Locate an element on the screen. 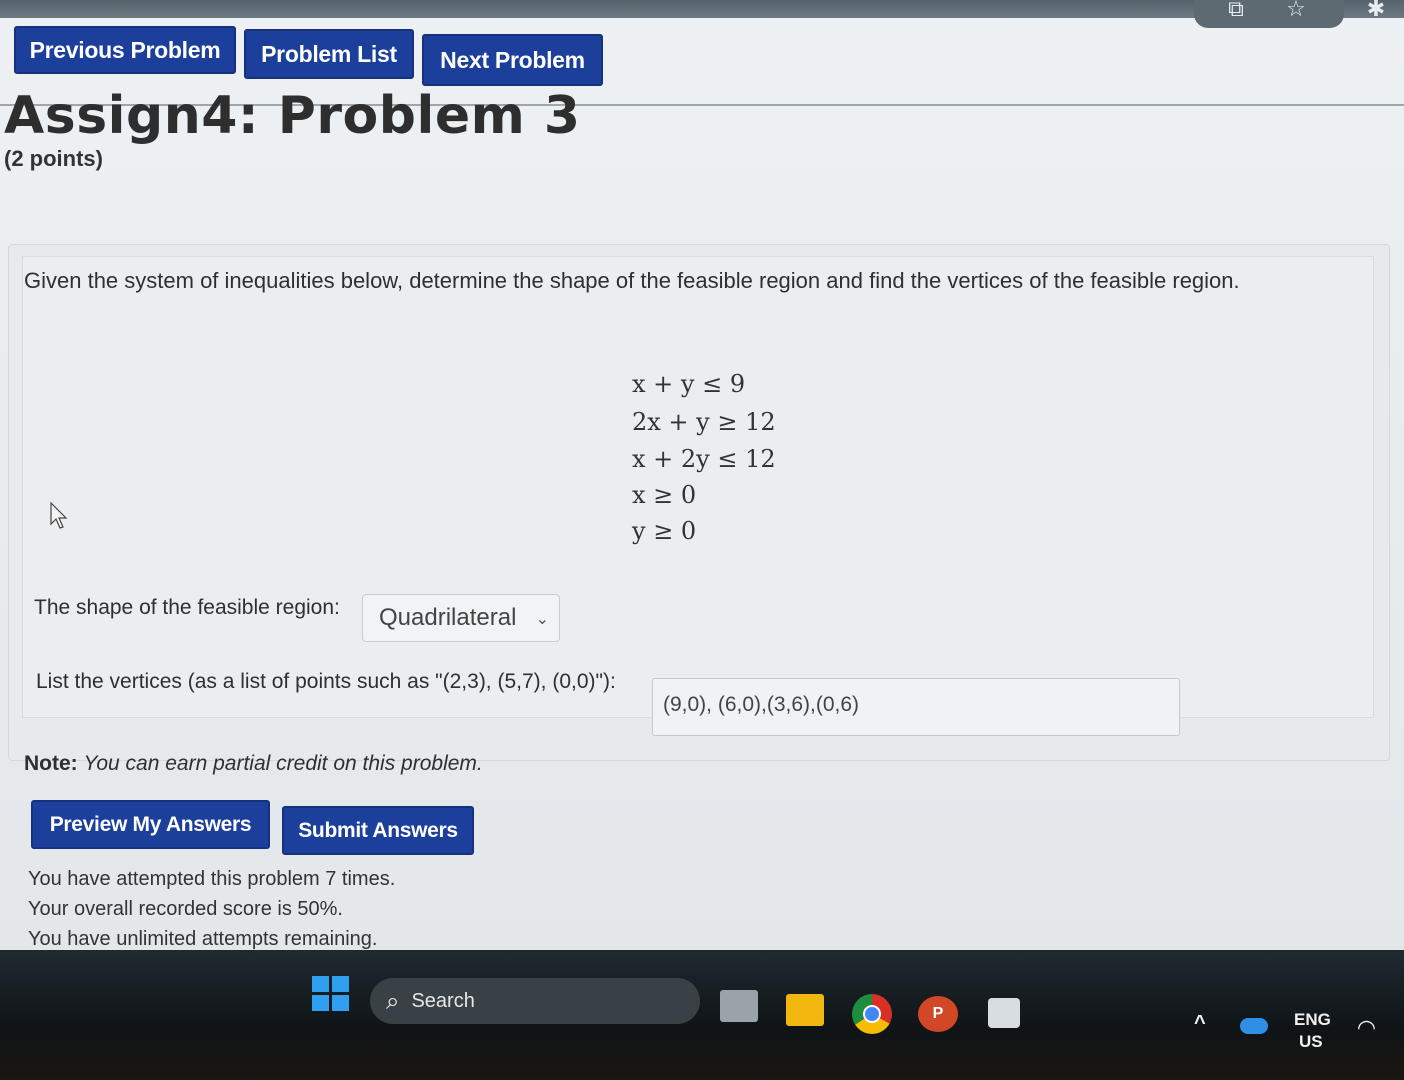 This screenshot has width=1404, height=1080. score-text: Your overall recorded score is 50%. is located at coordinates (185, 909).